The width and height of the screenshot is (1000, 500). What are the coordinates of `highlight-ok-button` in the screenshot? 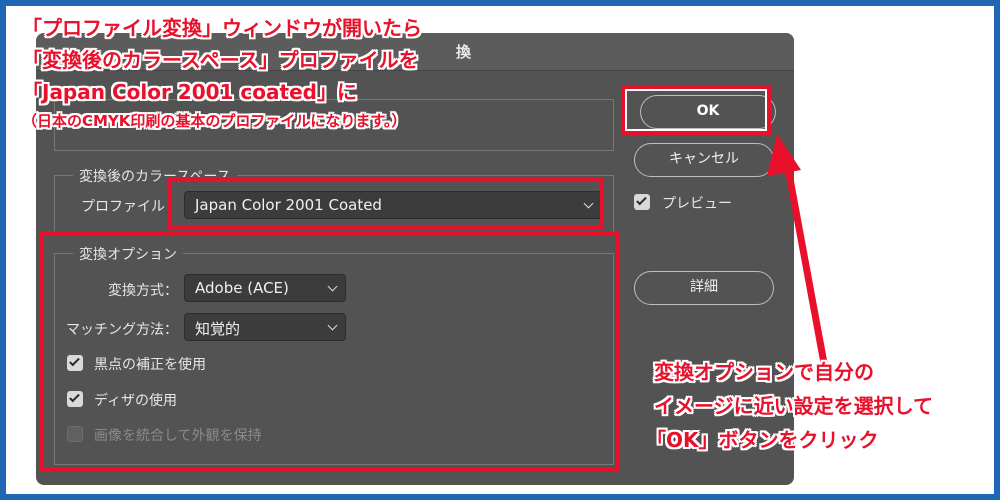 It's located at (696, 110).